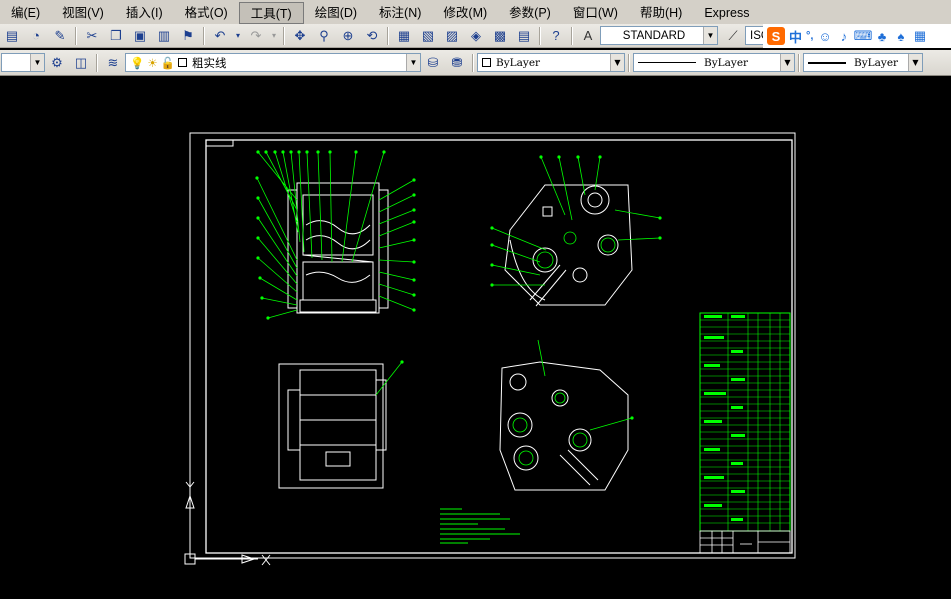 Image resolution: width=951 pixels, height=599 pixels. What do you see at coordinates (220, 36) in the screenshot?
I see `undo-icon: ↶` at bounding box center [220, 36].